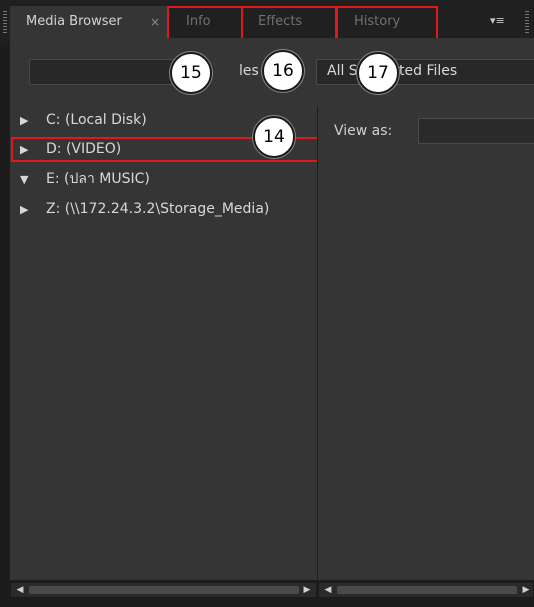 The image size is (534, 607). Describe the element at coordinates (205, 24) in the screenshot. I see `highlight-info-tab` at that location.